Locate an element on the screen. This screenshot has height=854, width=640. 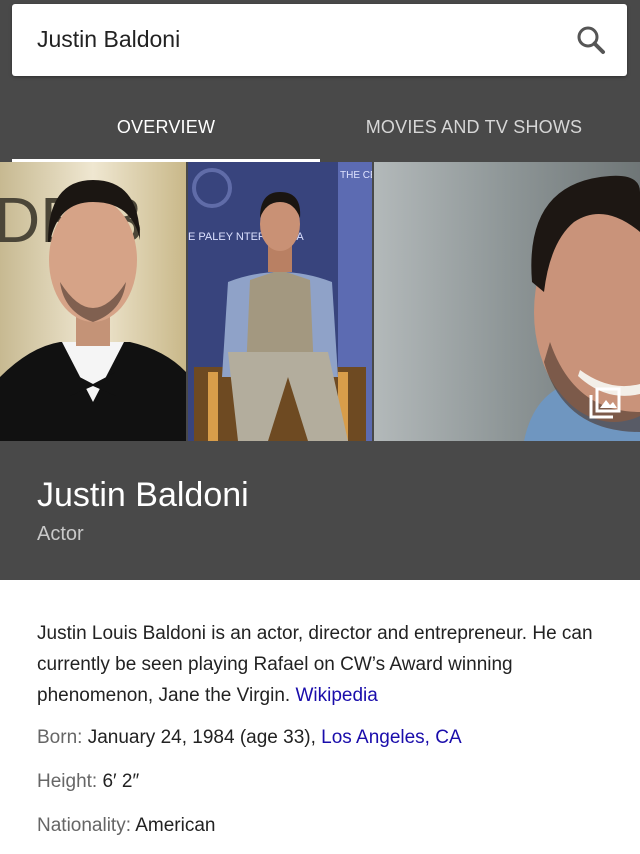
fact-born-label: Born: is located at coordinates (60, 737).